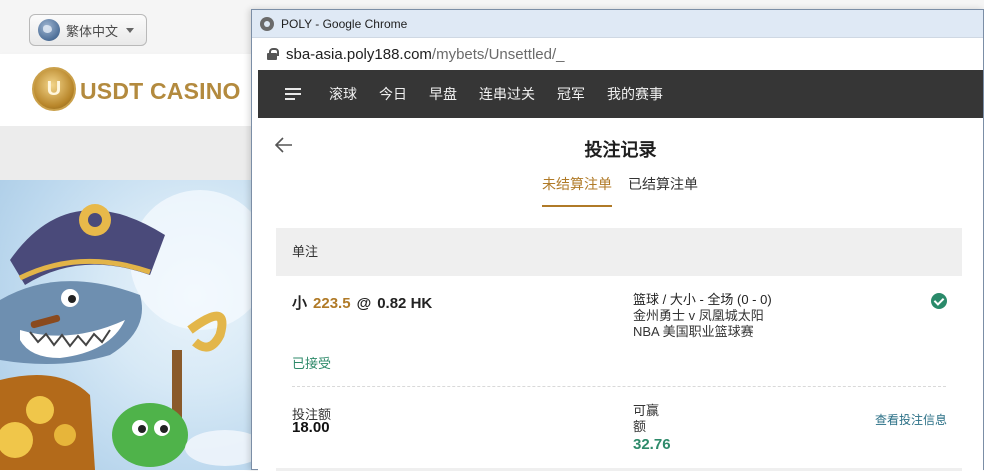 Image resolution: width=984 pixels, height=471 pixels. Describe the element at coordinates (617, 54) in the screenshot. I see `address-bar: sba-asia.poly188.com/mybets/Unsettled/_` at that location.